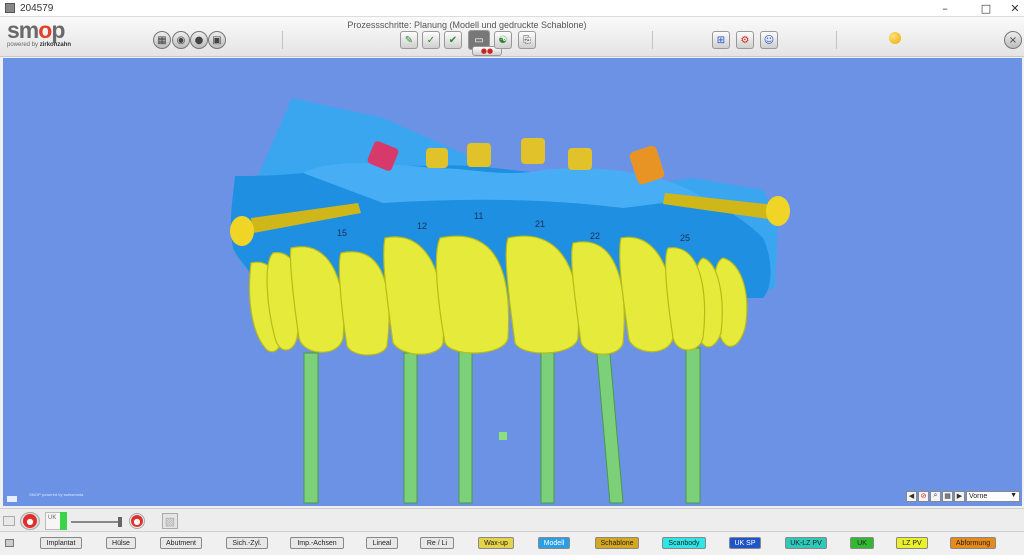  What do you see at coordinates (217, 40) in the screenshot?
I see `camera-icon: ▣` at bounding box center [217, 40].